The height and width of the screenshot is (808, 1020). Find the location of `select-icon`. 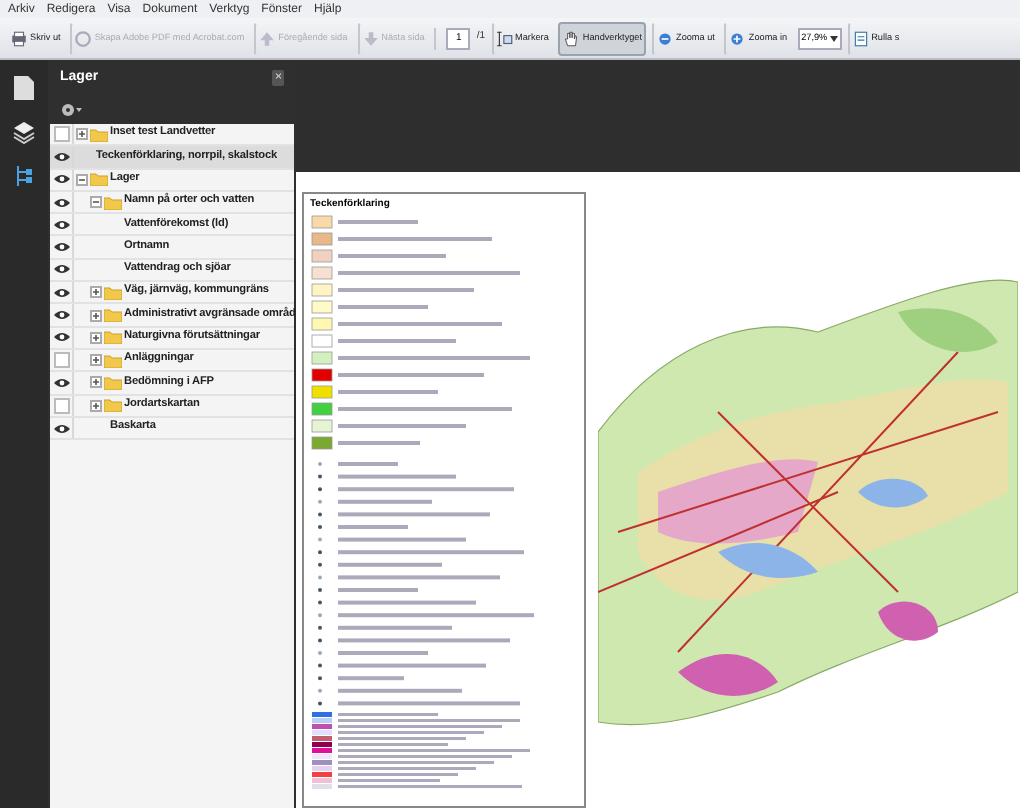

select-icon is located at coordinates (504, 38).